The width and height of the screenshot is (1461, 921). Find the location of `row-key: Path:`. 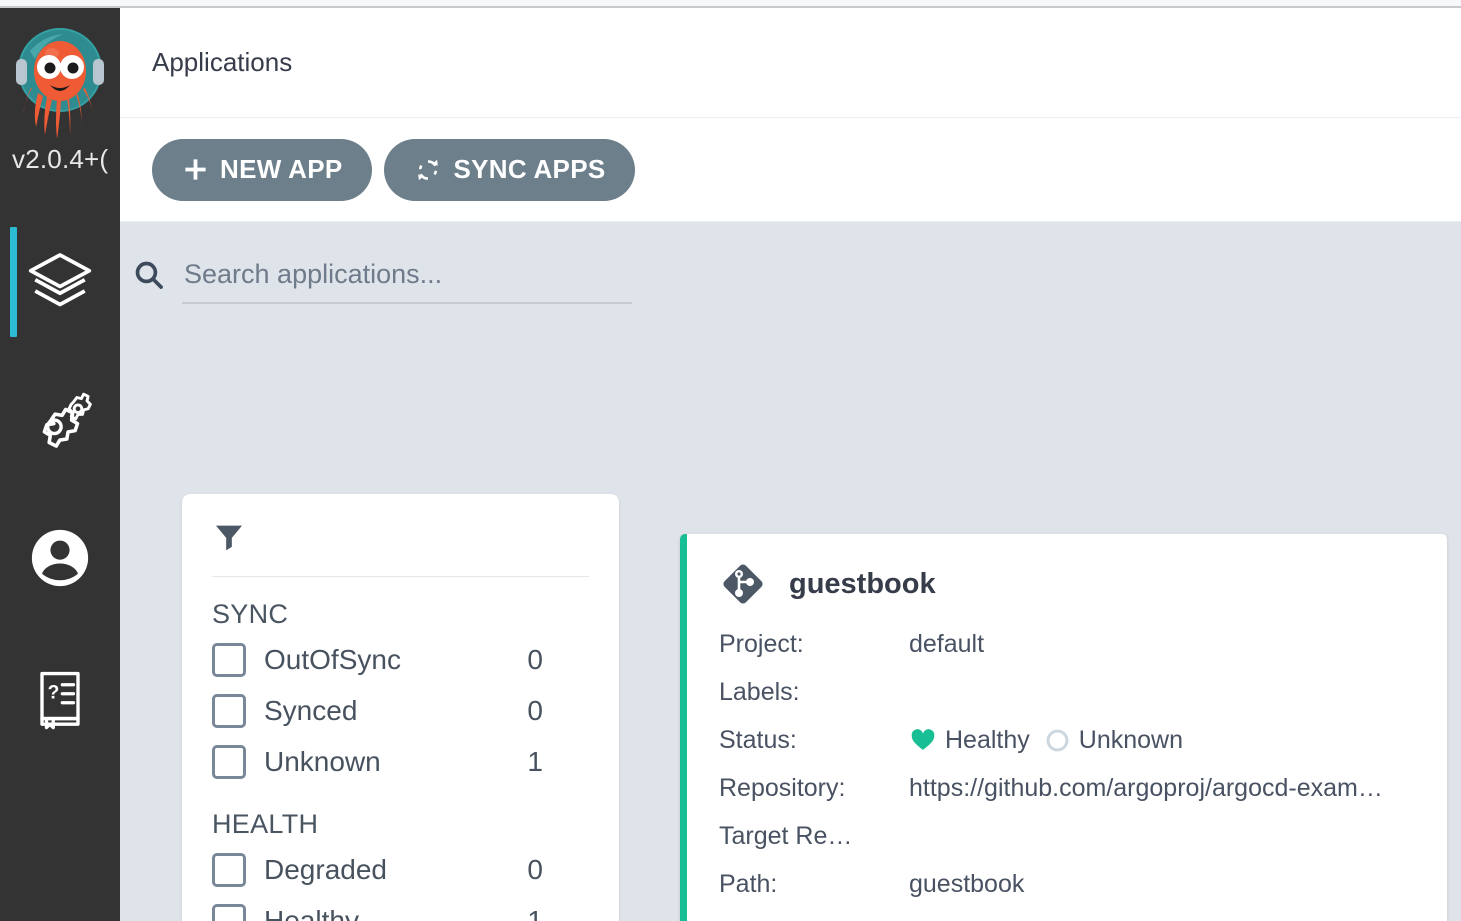

row-key: Path: is located at coordinates (748, 883).